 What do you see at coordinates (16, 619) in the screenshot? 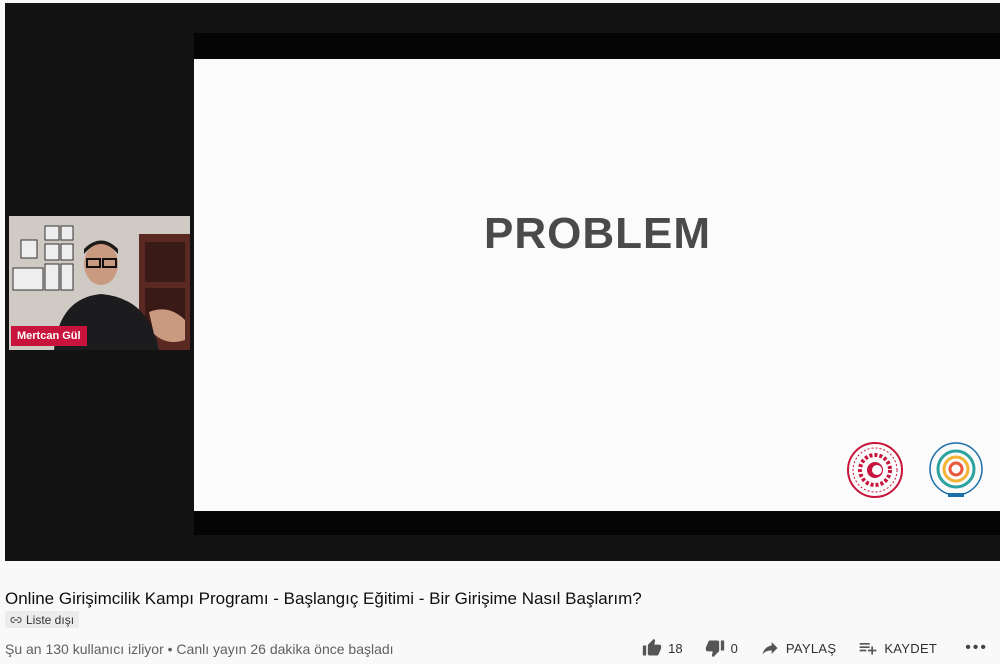
I see `link-icon` at bounding box center [16, 619].